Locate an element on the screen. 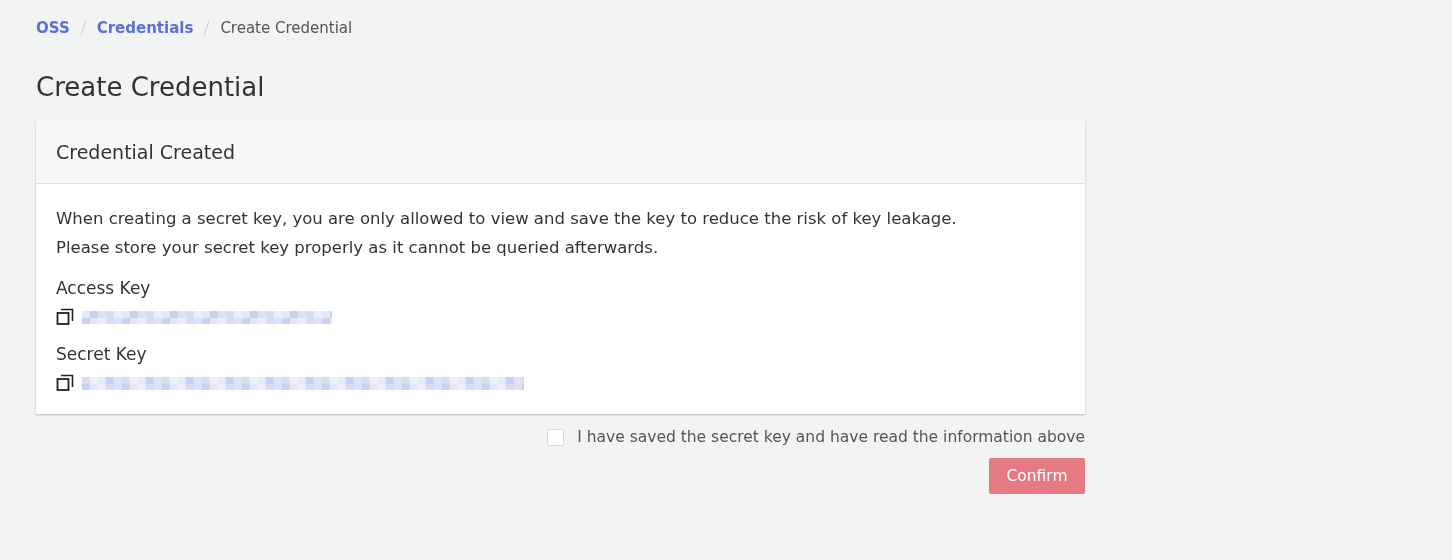 This screenshot has height=560, width=1452. breadcrumb-link: Credentials is located at coordinates (145, 28).